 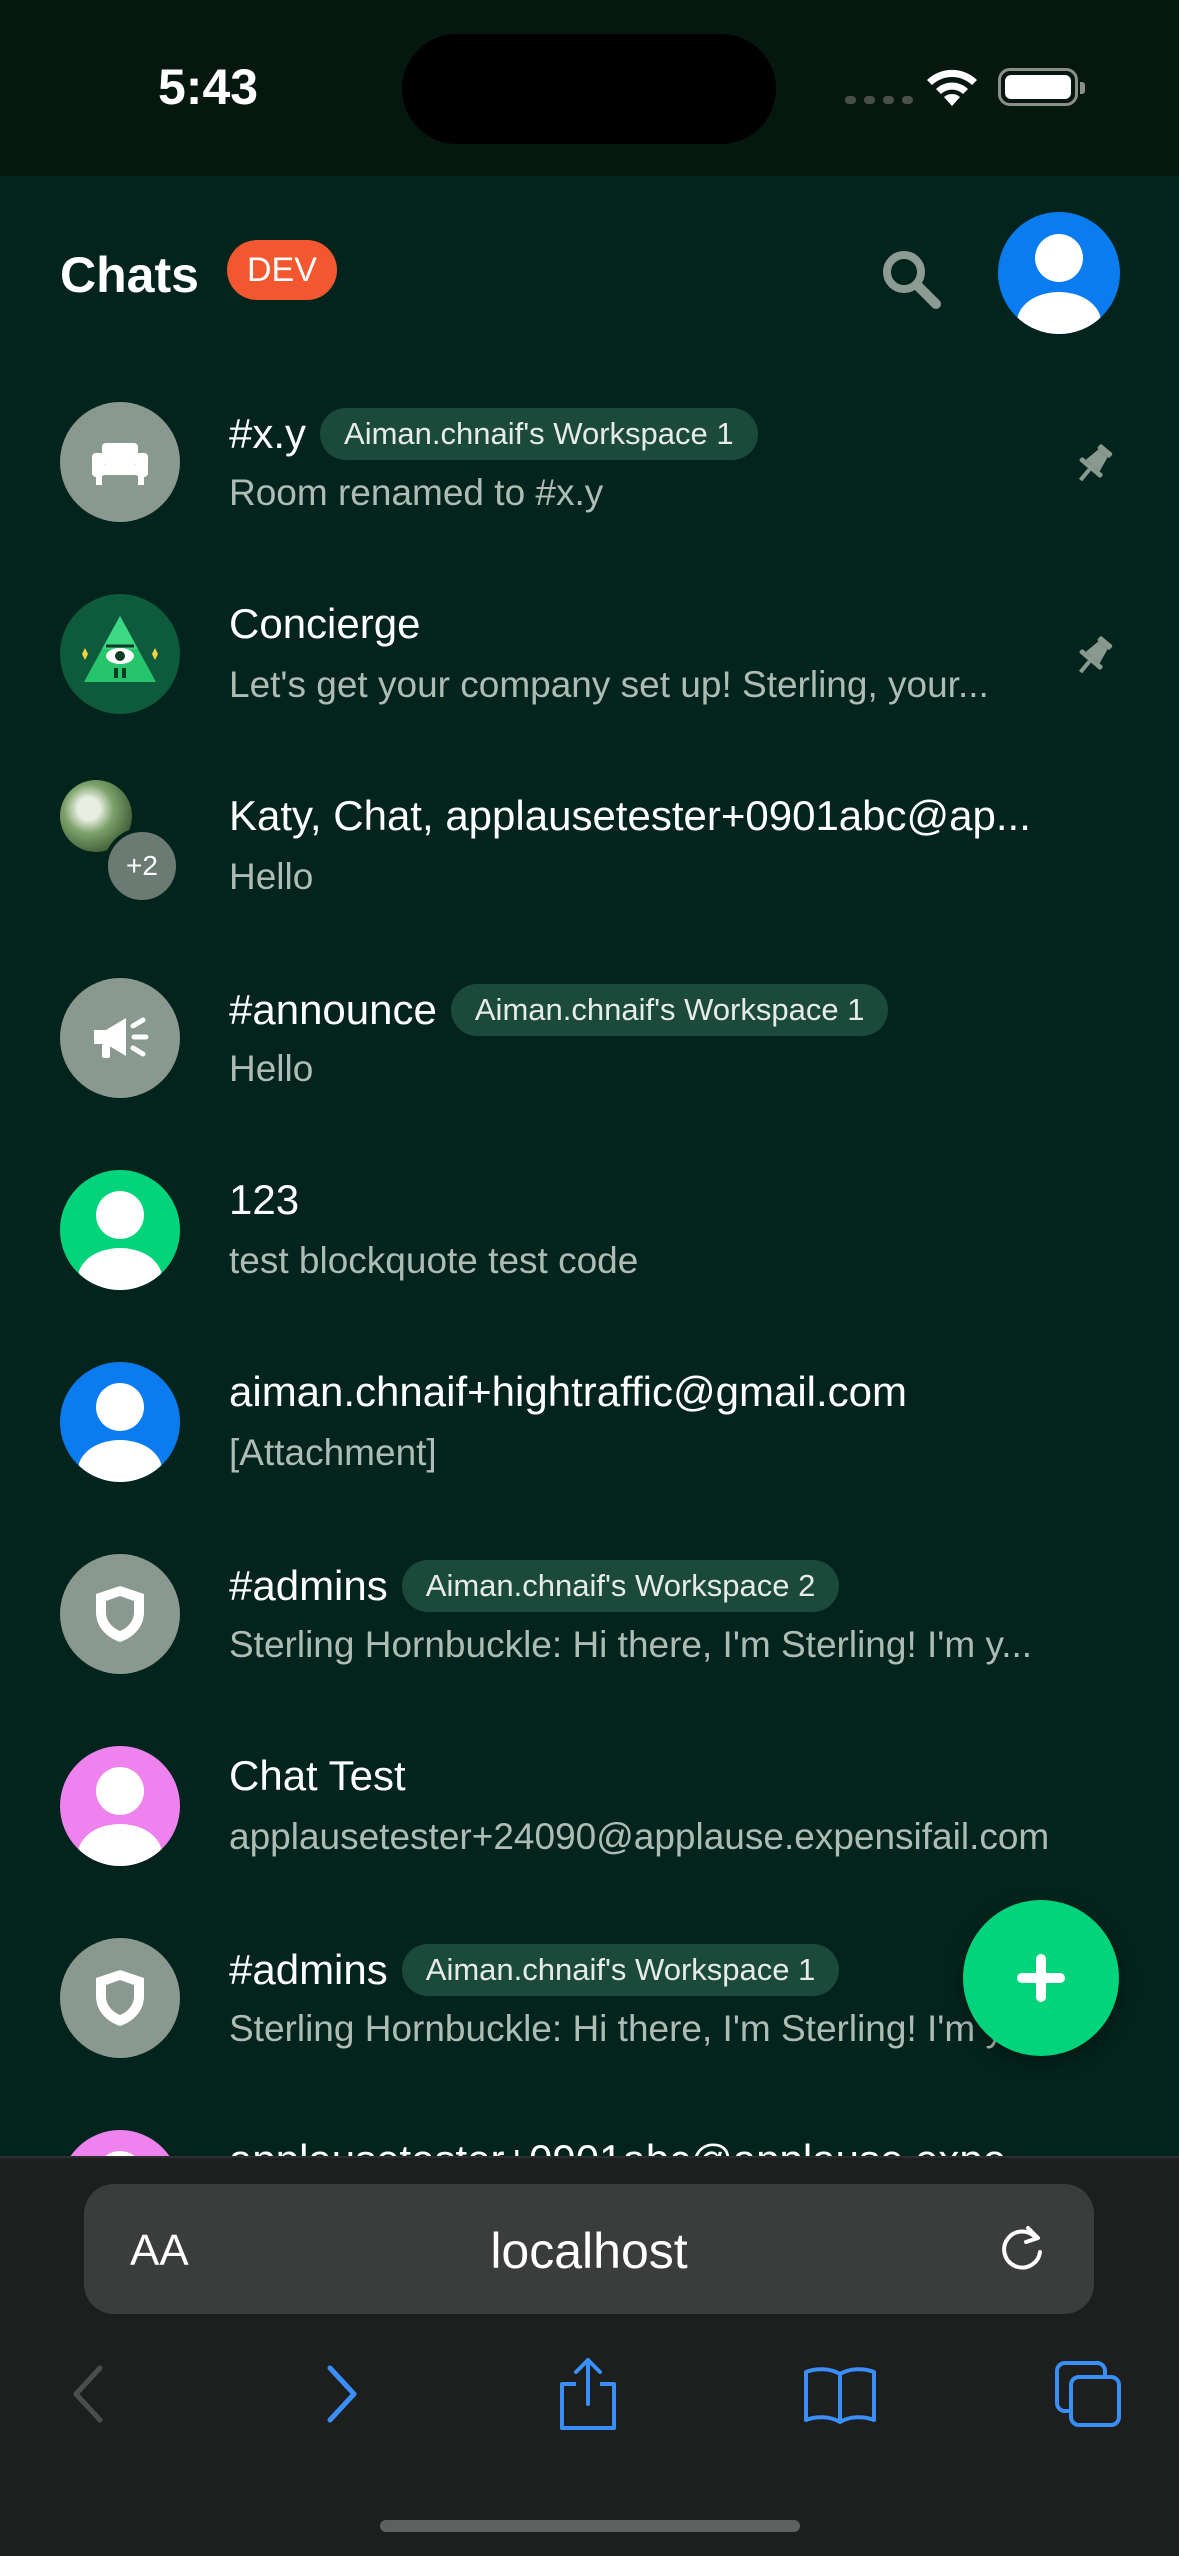 I want to click on extra-members-count: +2, so click(x=142, y=866).